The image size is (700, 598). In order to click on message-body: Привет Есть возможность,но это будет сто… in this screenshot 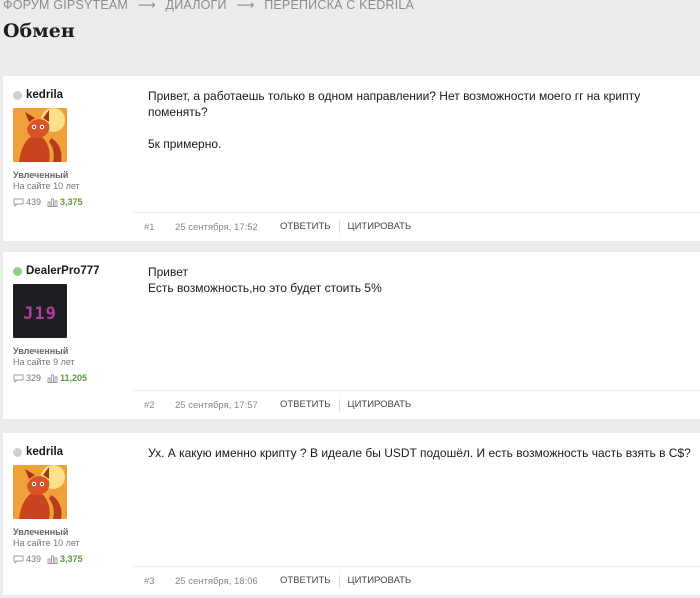, I will do `click(420, 280)`.